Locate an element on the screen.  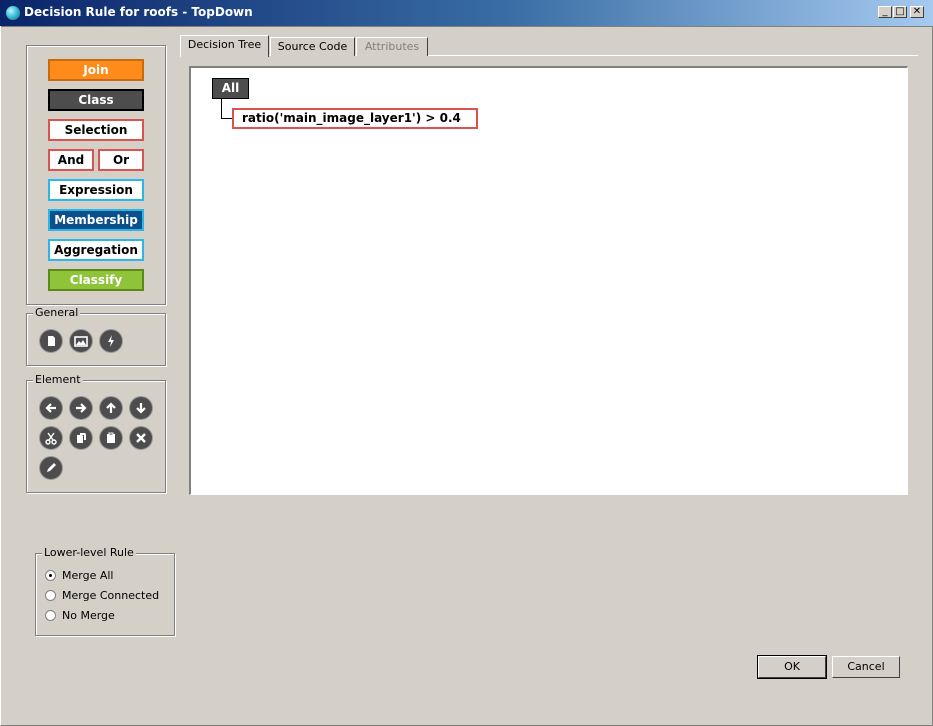
paste-icon is located at coordinates (111, 438).